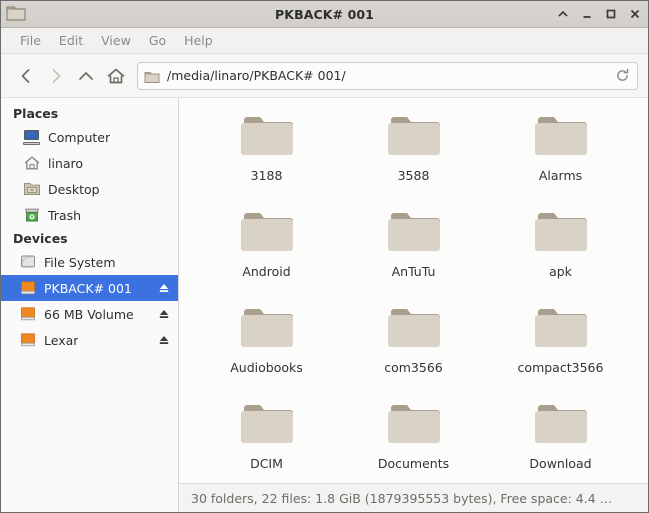  Describe the element at coordinates (610, 14) in the screenshot. I see `maximize-window-button` at that location.